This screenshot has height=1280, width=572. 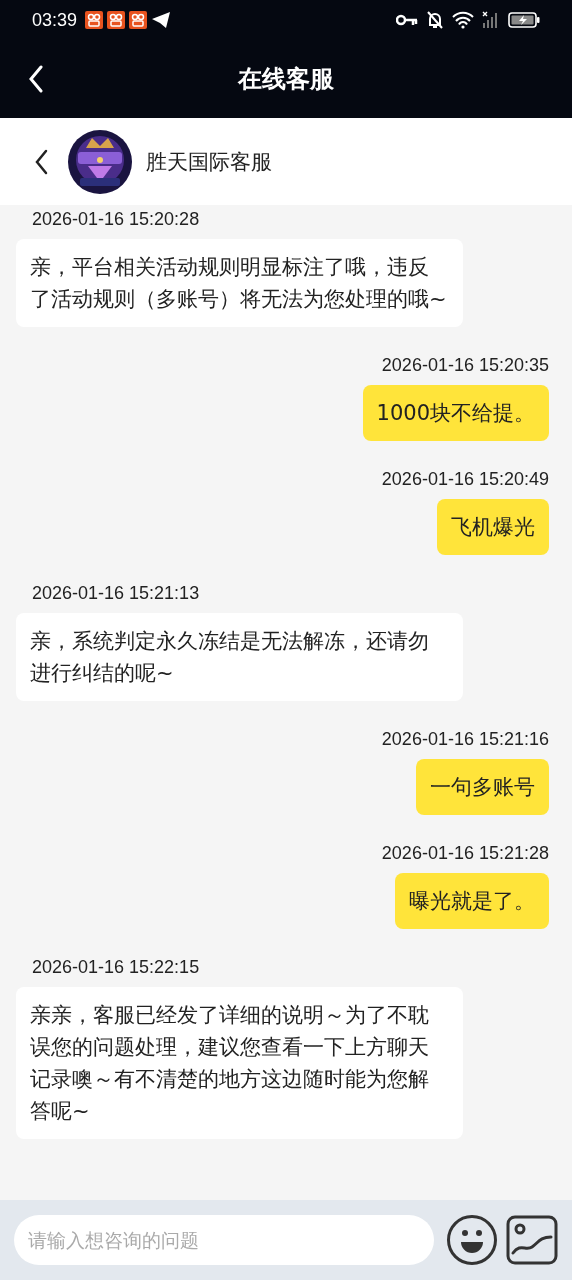 I want to click on bell-off-icon, so click(x=435, y=20).